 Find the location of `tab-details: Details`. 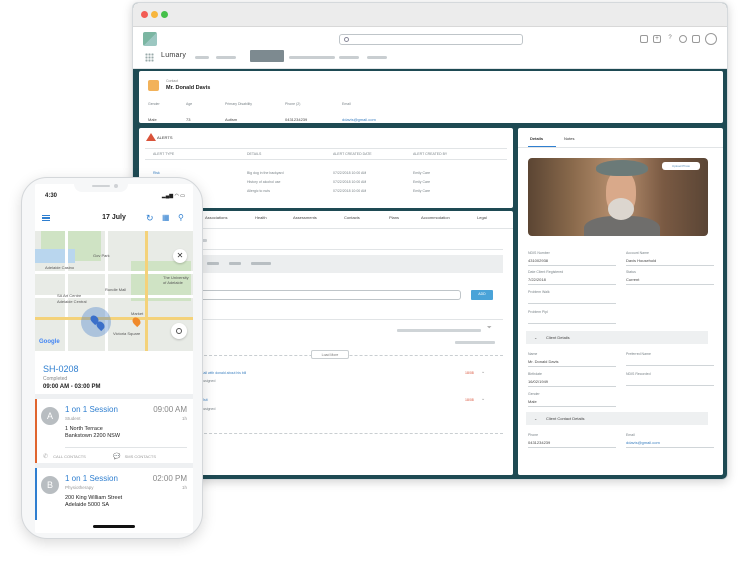

tab-details: Details is located at coordinates (536, 138).